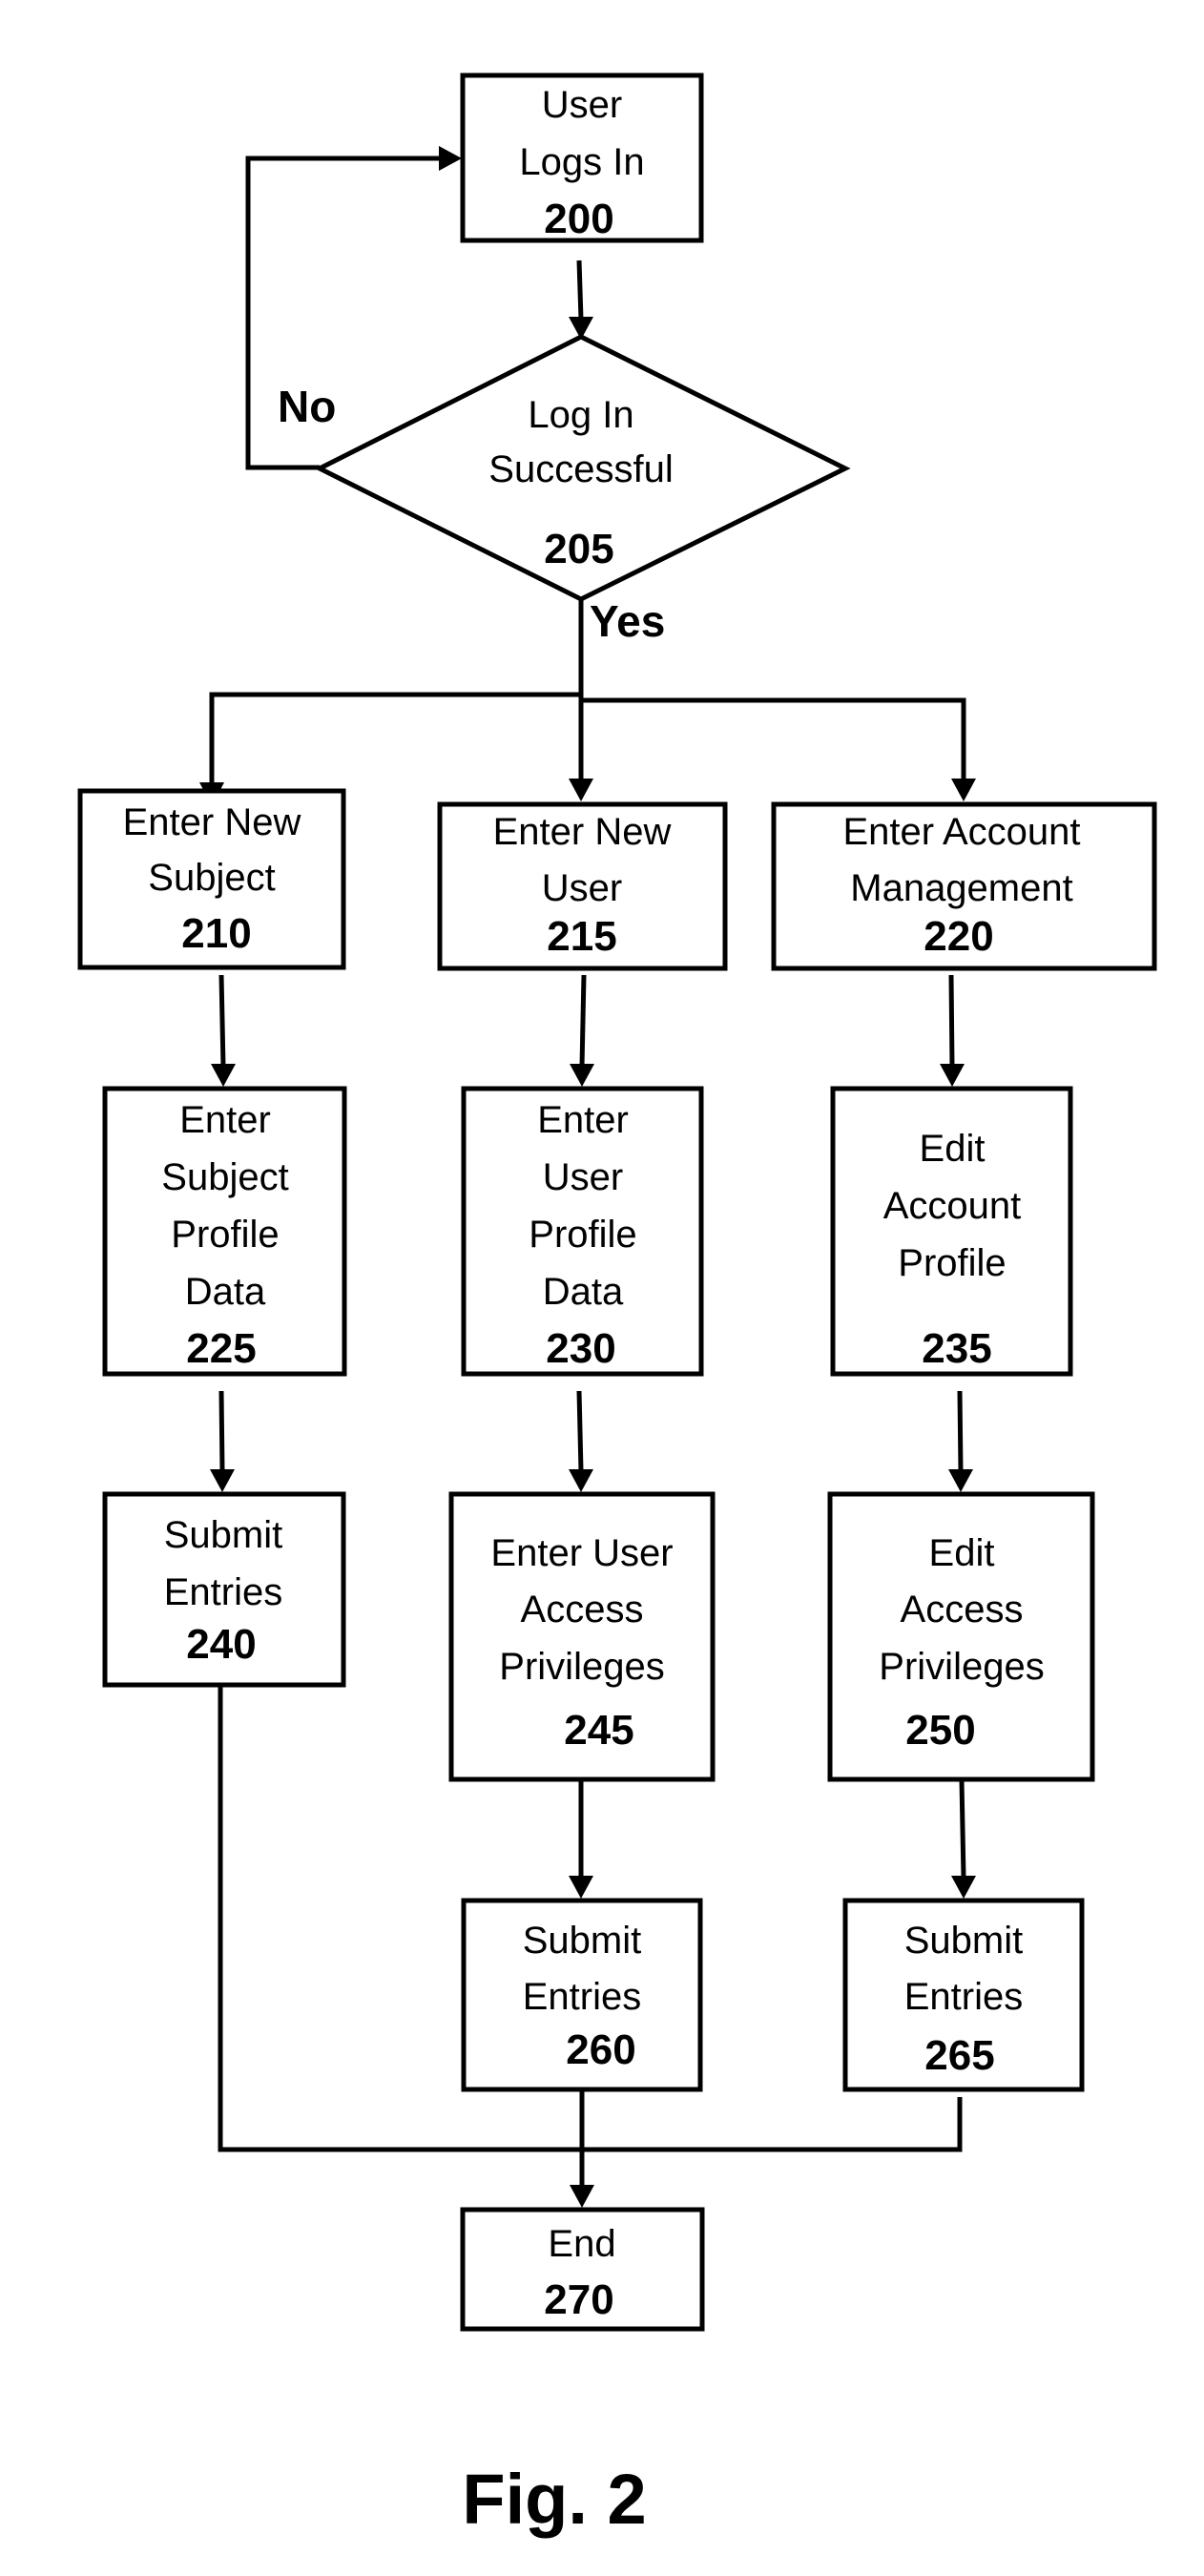  What do you see at coordinates (952, 1206) in the screenshot?
I see `node-235-line-2: Account` at bounding box center [952, 1206].